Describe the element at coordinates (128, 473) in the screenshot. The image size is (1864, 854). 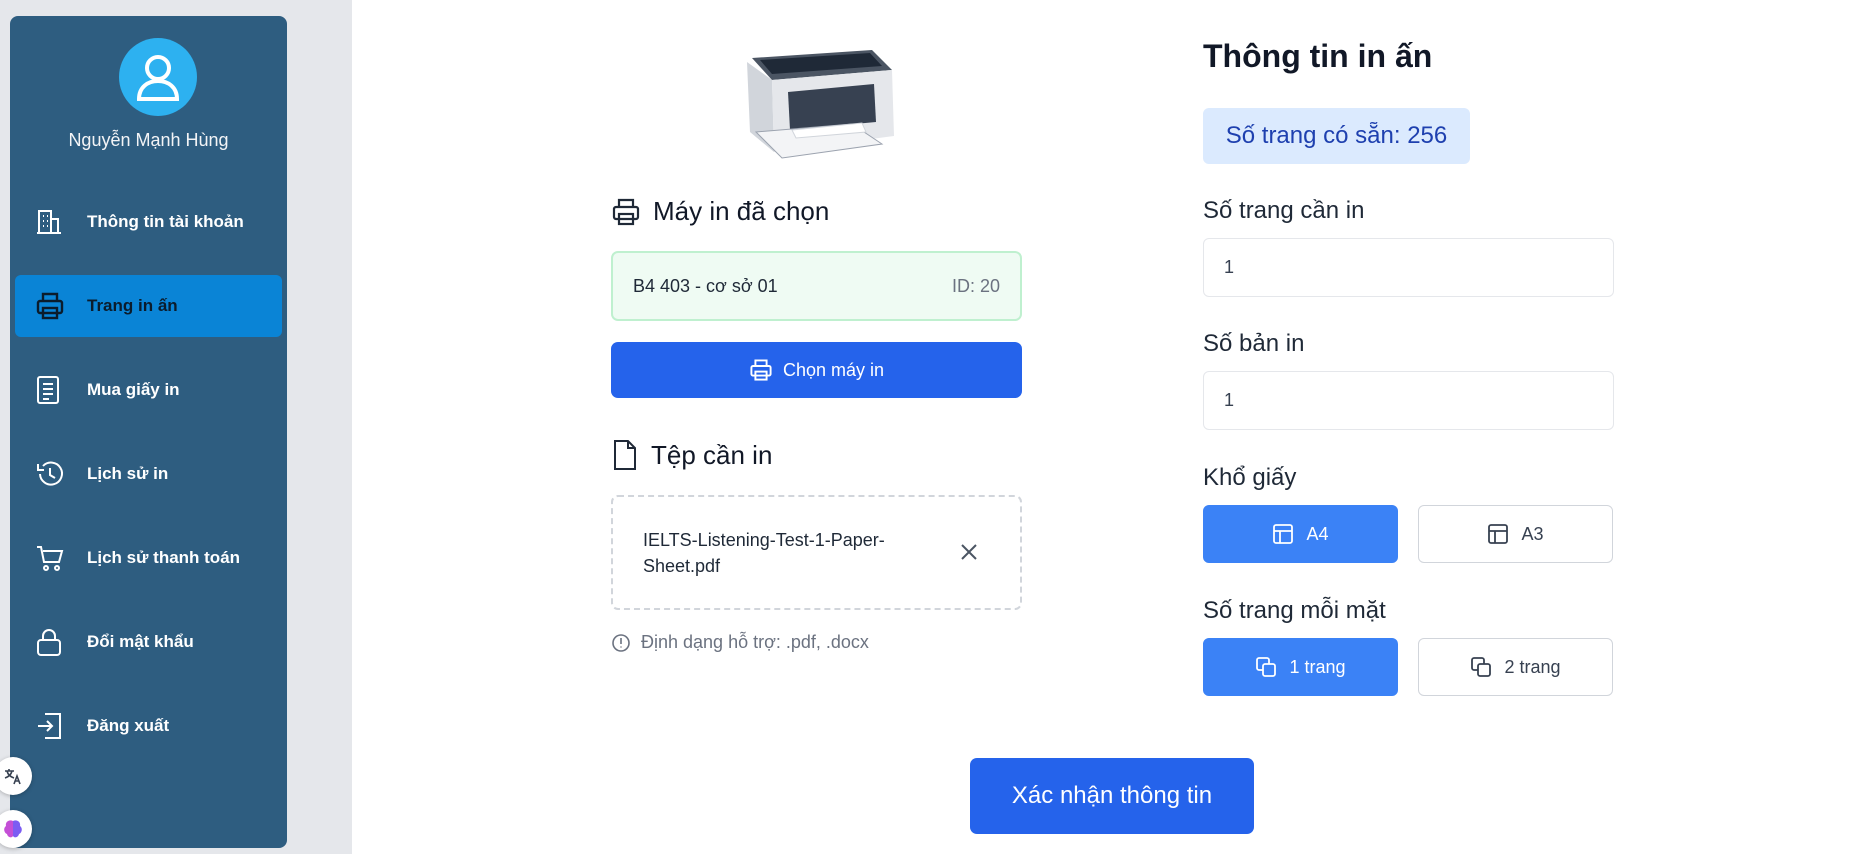
I see `sidebar-item-label: Lịch sử in` at that location.